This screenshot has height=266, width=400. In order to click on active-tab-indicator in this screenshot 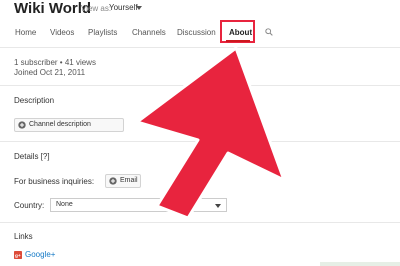, I will do `click(238, 41)`.